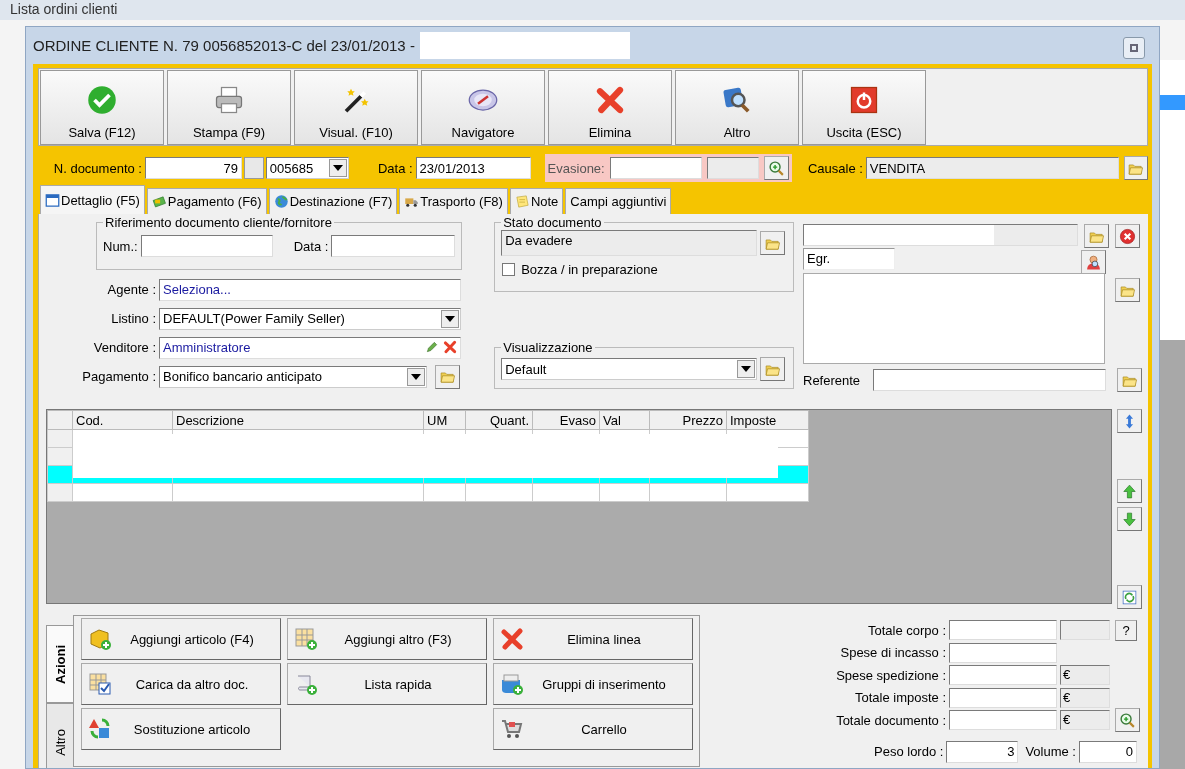 This screenshot has height=769, width=1185. Describe the element at coordinates (293, 376) in the screenshot. I see `dropdown: Bonifico bancario anticipato` at that location.